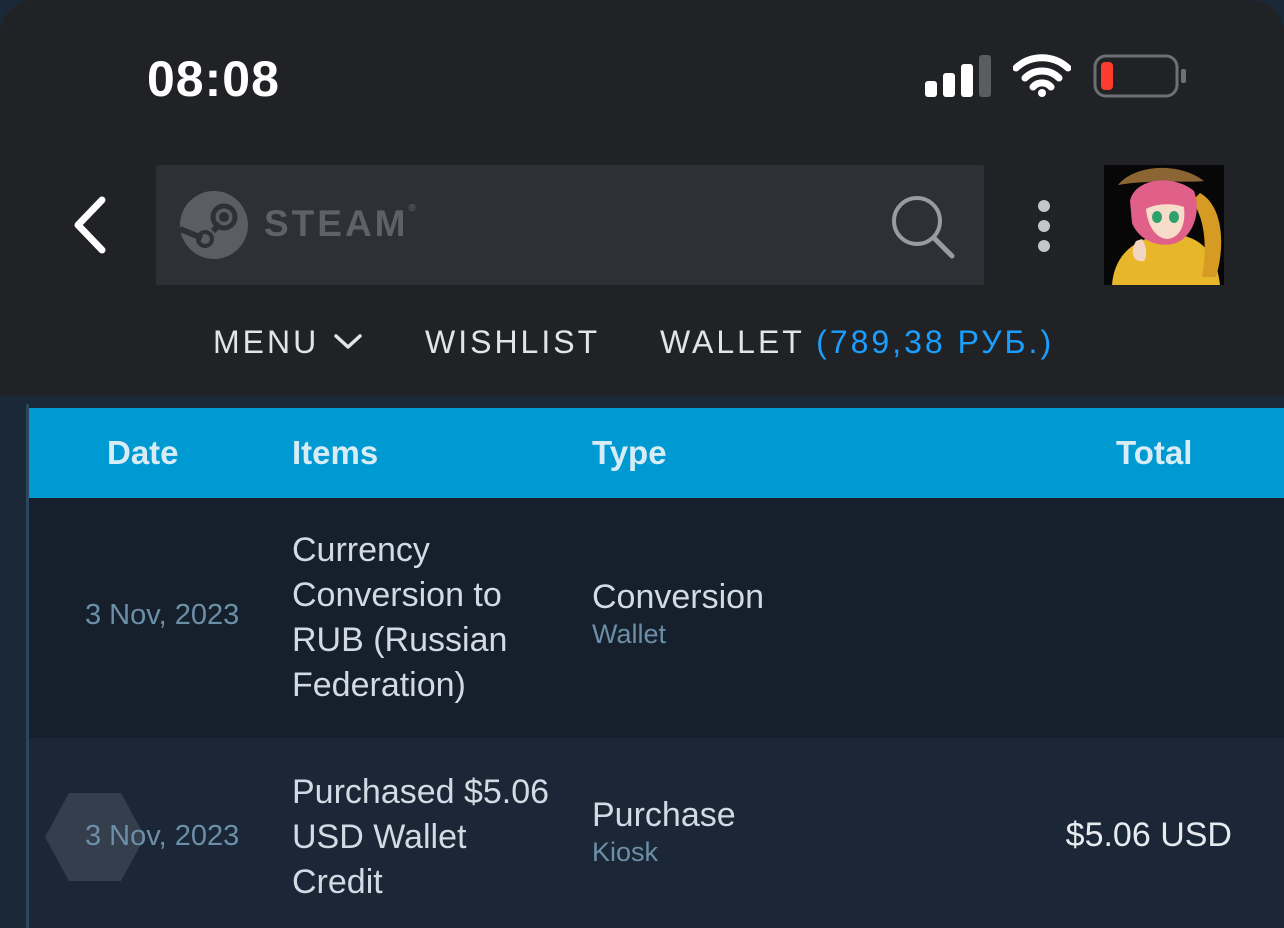 The height and width of the screenshot is (928, 1284). I want to click on row-items: Purchased $5.06 USD Wallet Credit, so click(421, 837).